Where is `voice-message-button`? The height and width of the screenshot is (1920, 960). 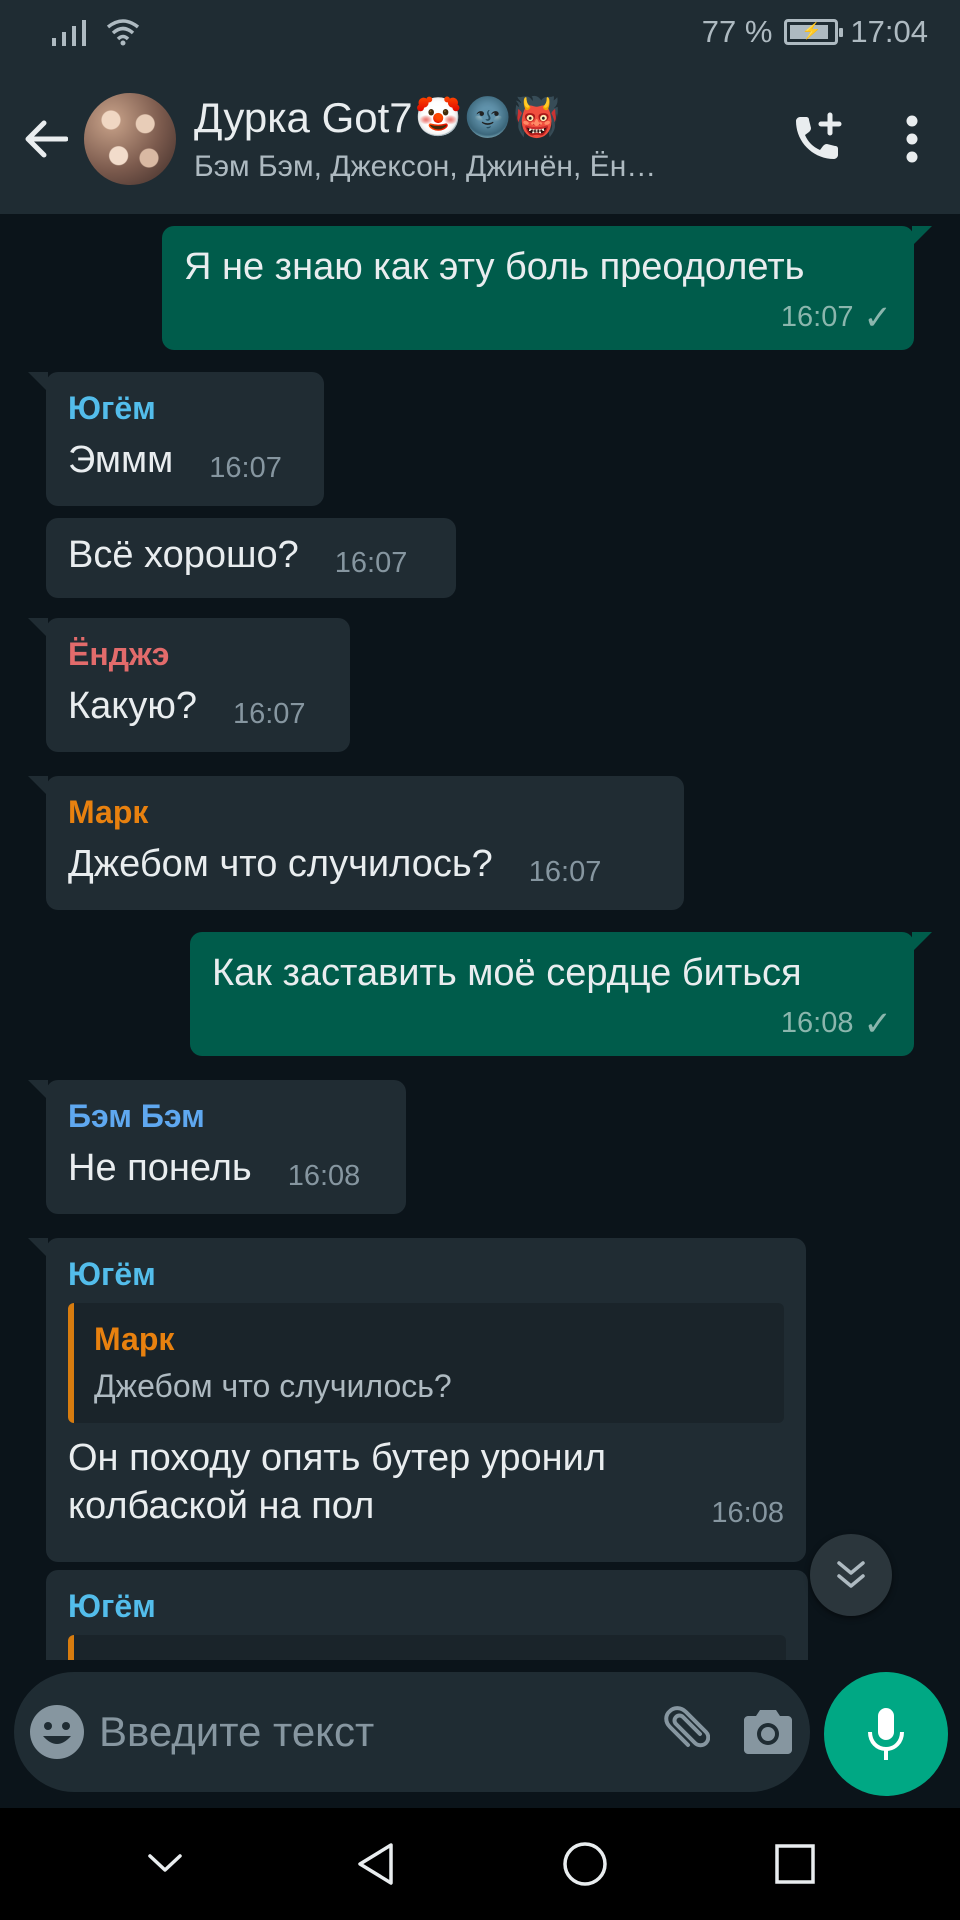
voice-message-button is located at coordinates (886, 1734).